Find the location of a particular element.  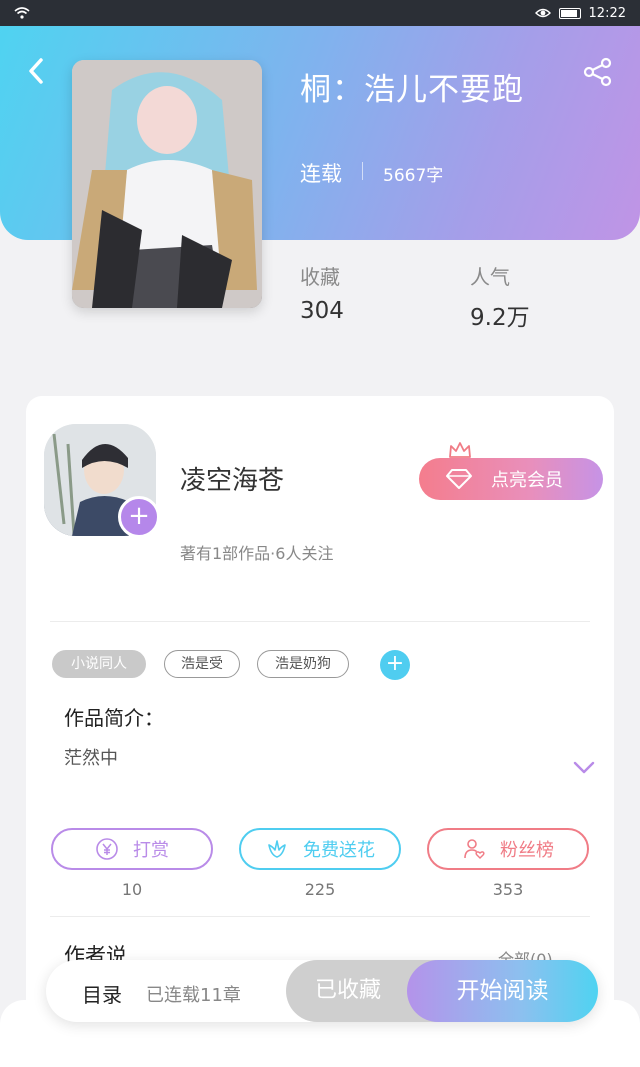

follow-author-button: + is located at coordinates (139, 517).